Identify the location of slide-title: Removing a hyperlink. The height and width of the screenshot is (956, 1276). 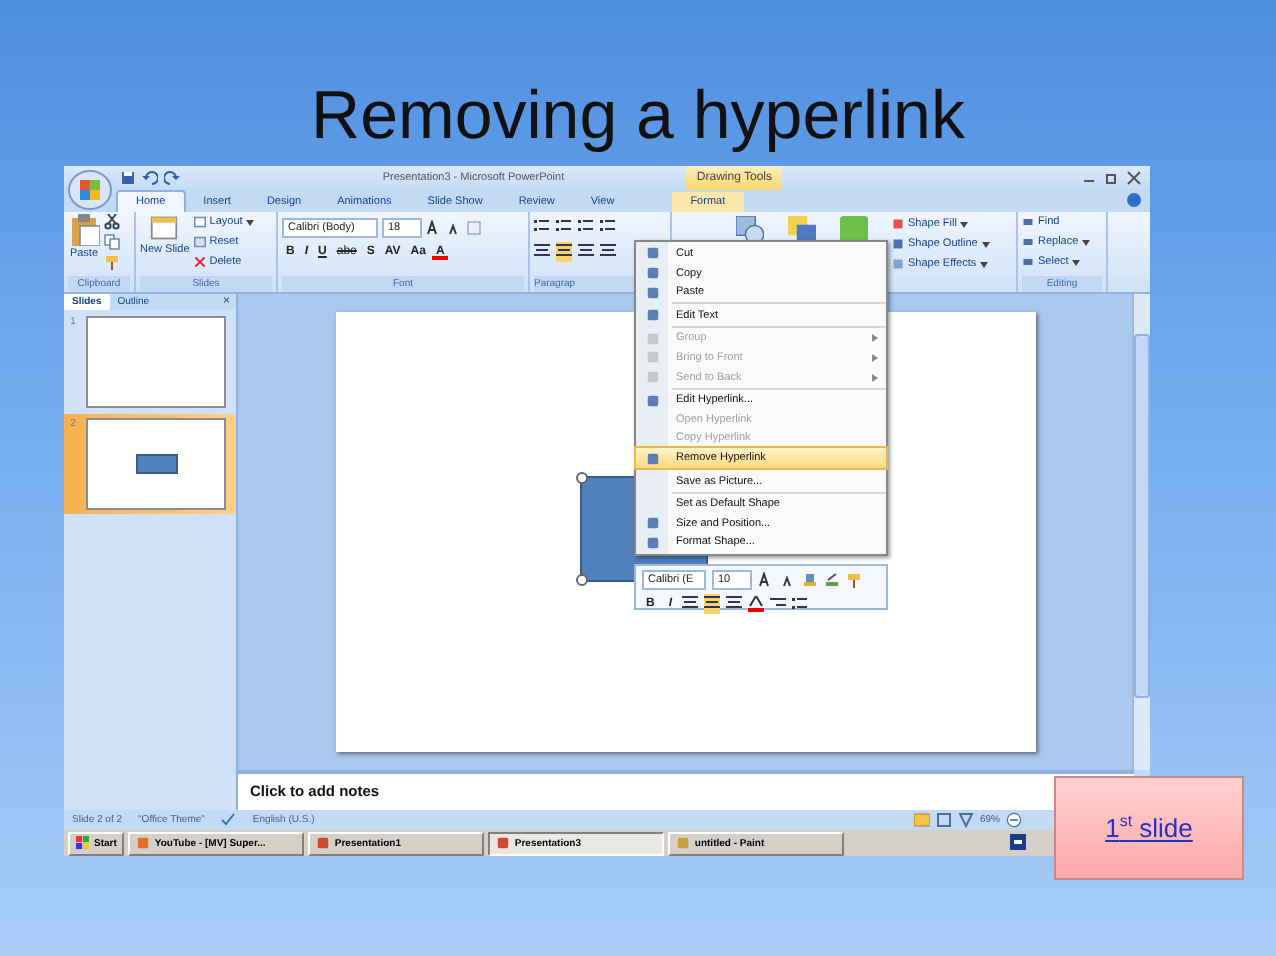
(638, 117).